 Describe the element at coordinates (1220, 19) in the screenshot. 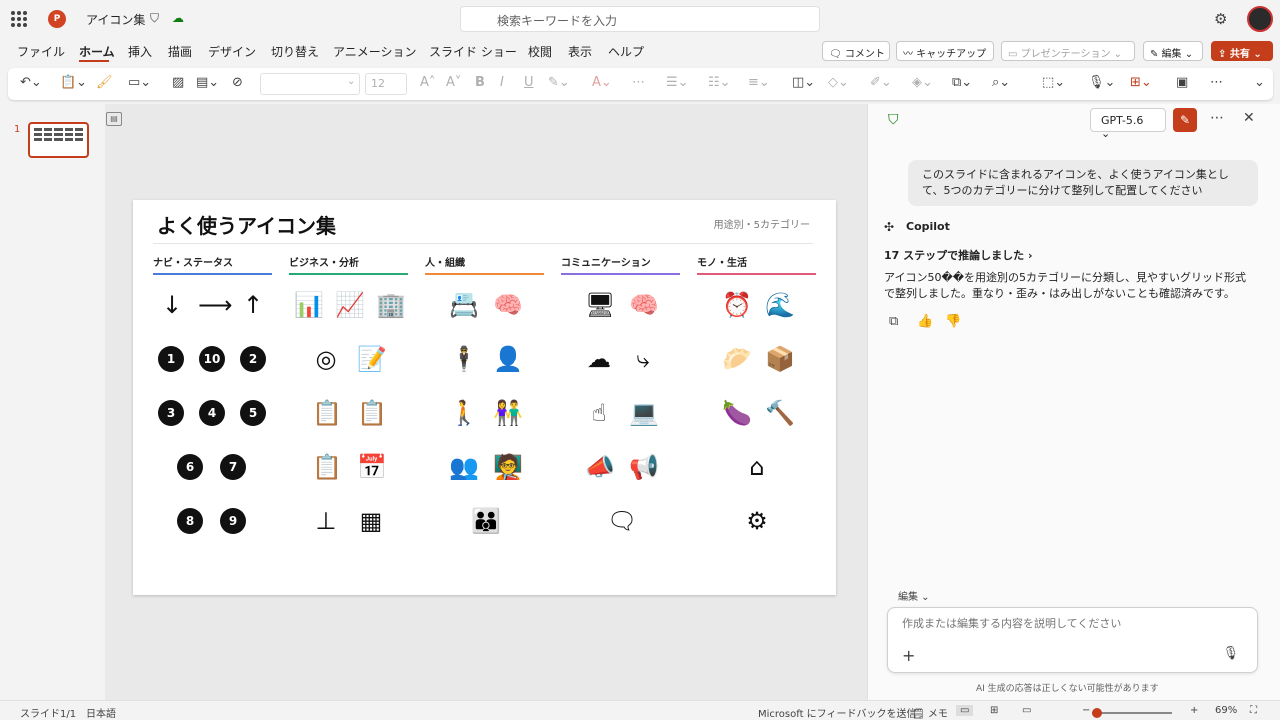

I see `settings-gear-icon: ⚙` at that location.